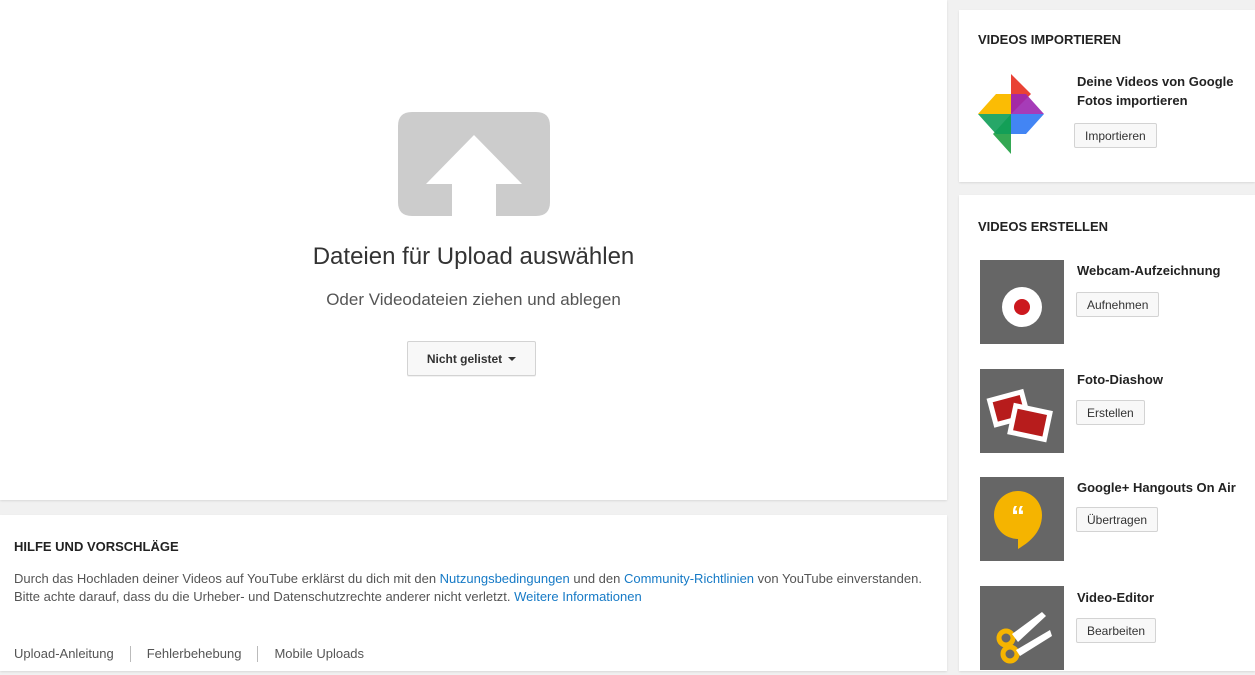 Image resolution: width=1255 pixels, height=675 pixels. I want to click on help-text-part: von YouTube einverstanden., so click(838, 578).